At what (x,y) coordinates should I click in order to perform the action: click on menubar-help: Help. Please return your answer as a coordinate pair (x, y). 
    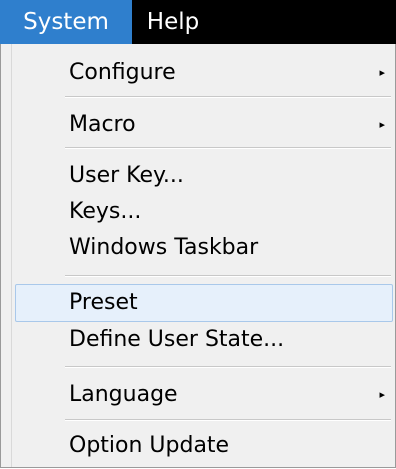
    Looking at the image, I should click on (173, 22).